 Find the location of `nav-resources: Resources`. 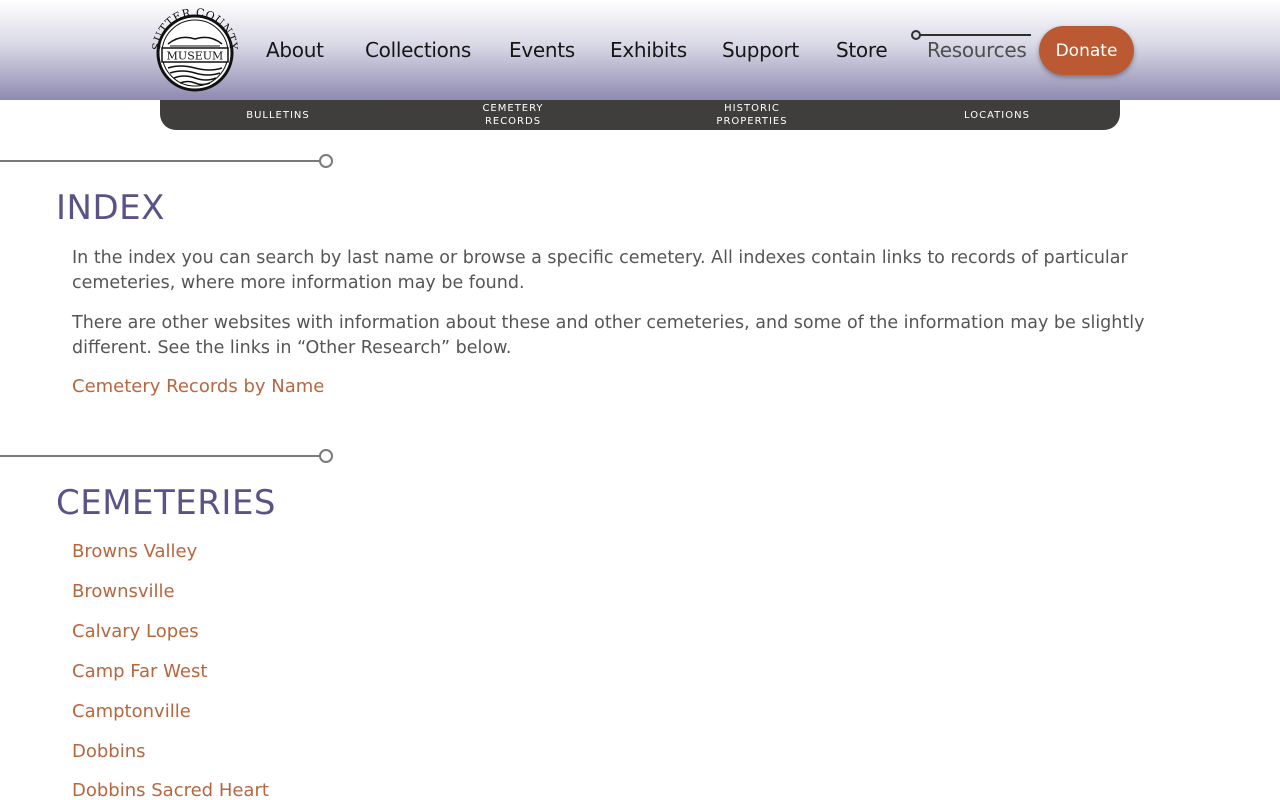

nav-resources: Resources is located at coordinates (977, 50).